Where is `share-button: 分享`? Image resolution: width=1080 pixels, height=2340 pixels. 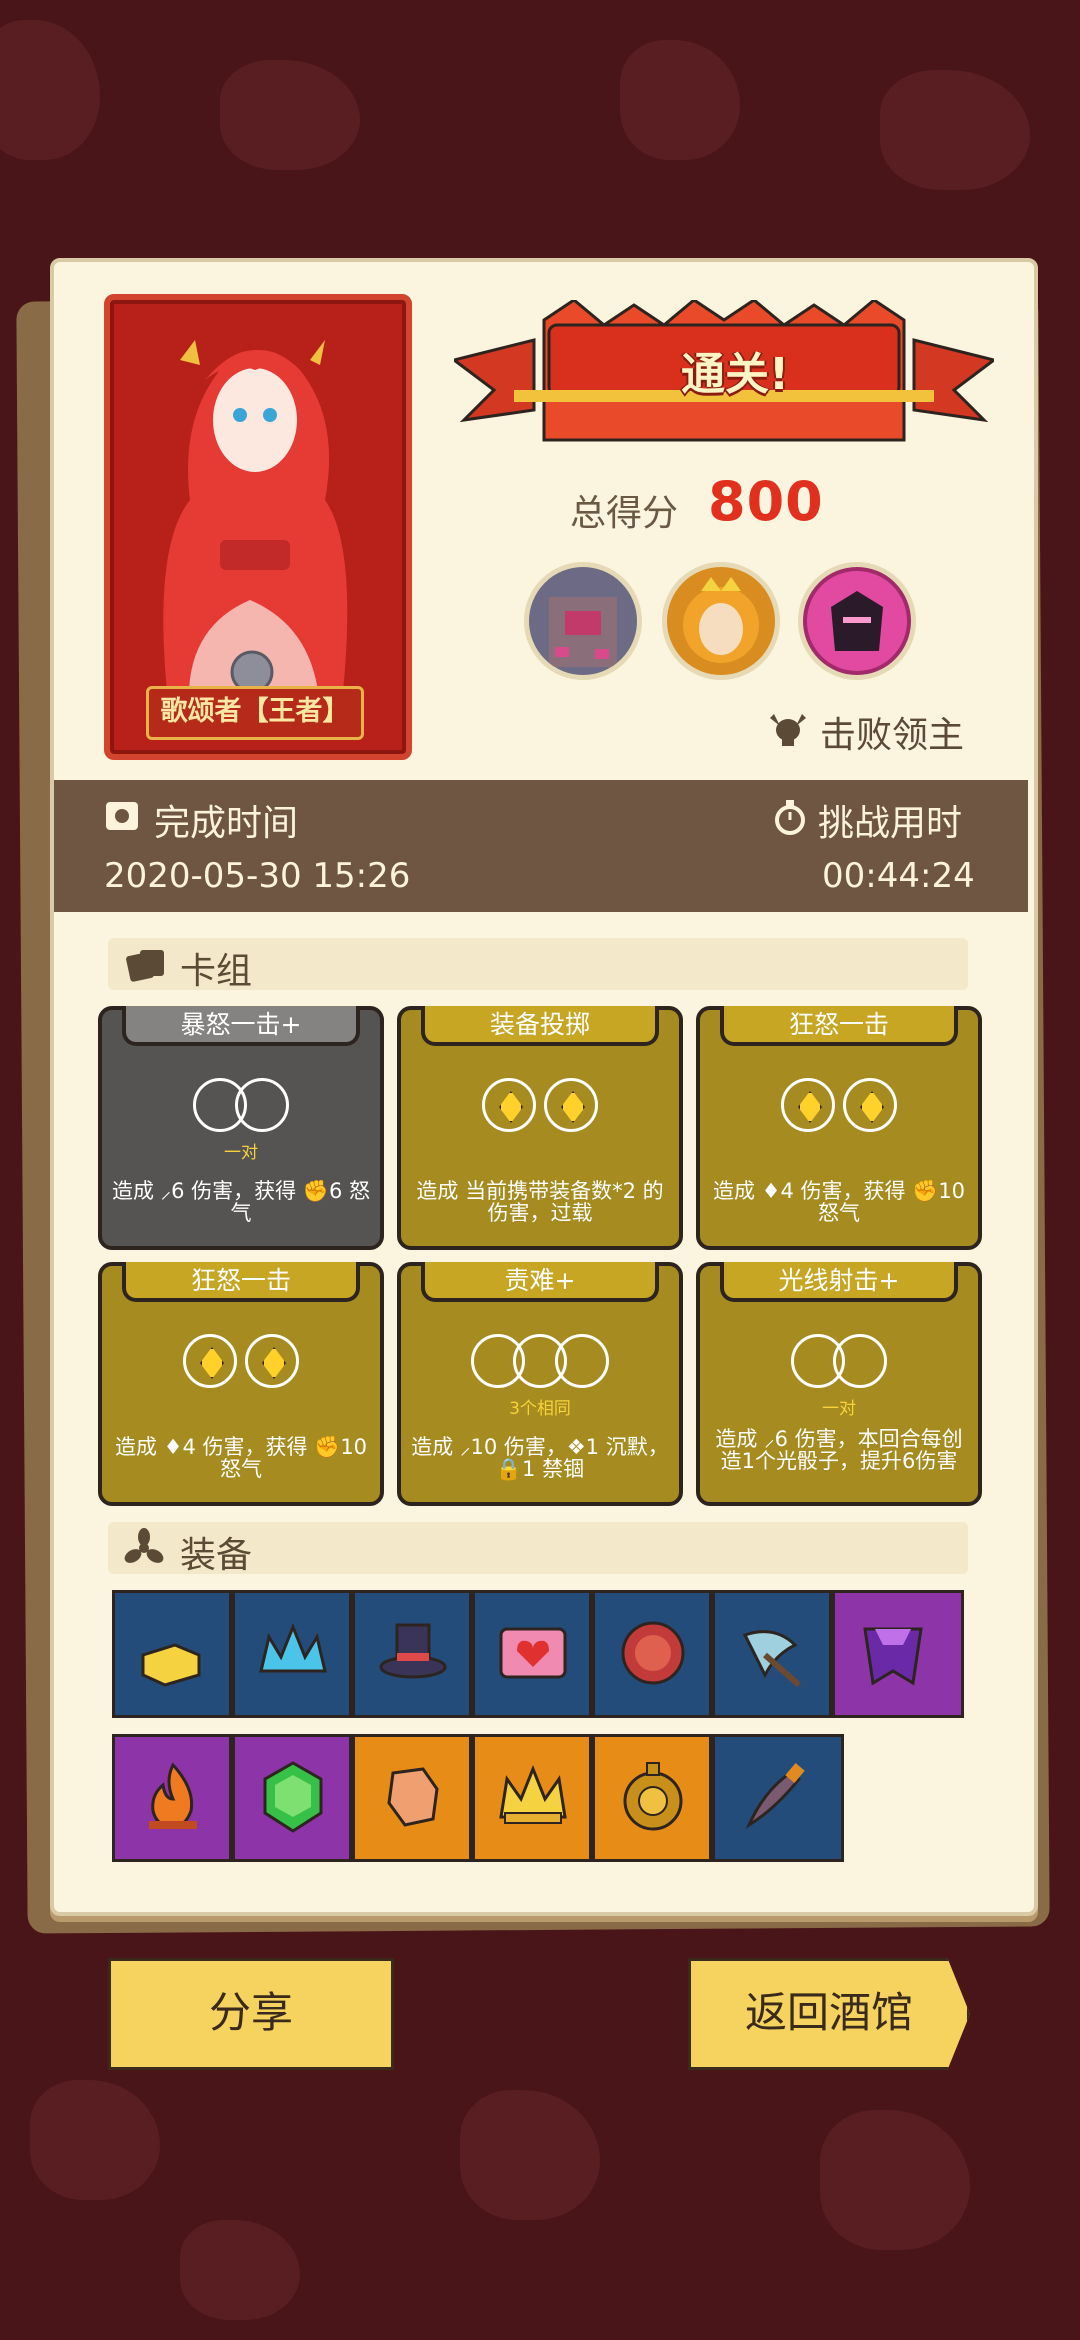
share-button: 分享 is located at coordinates (251, 2014).